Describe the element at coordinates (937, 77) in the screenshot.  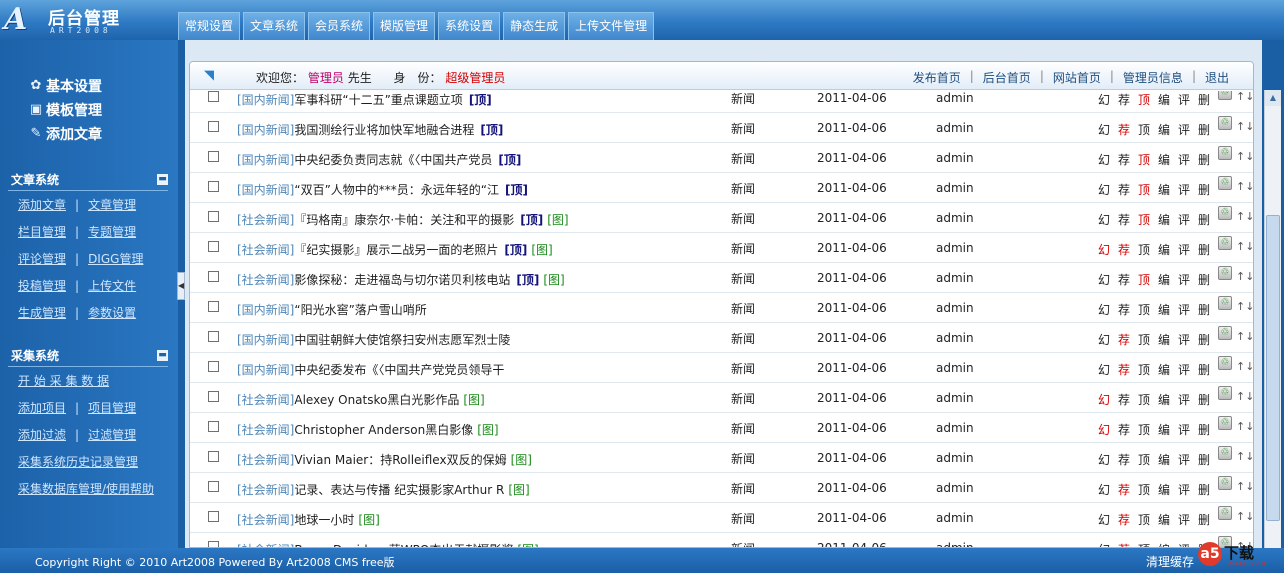
I see `top-link-1: 发布首页` at that location.